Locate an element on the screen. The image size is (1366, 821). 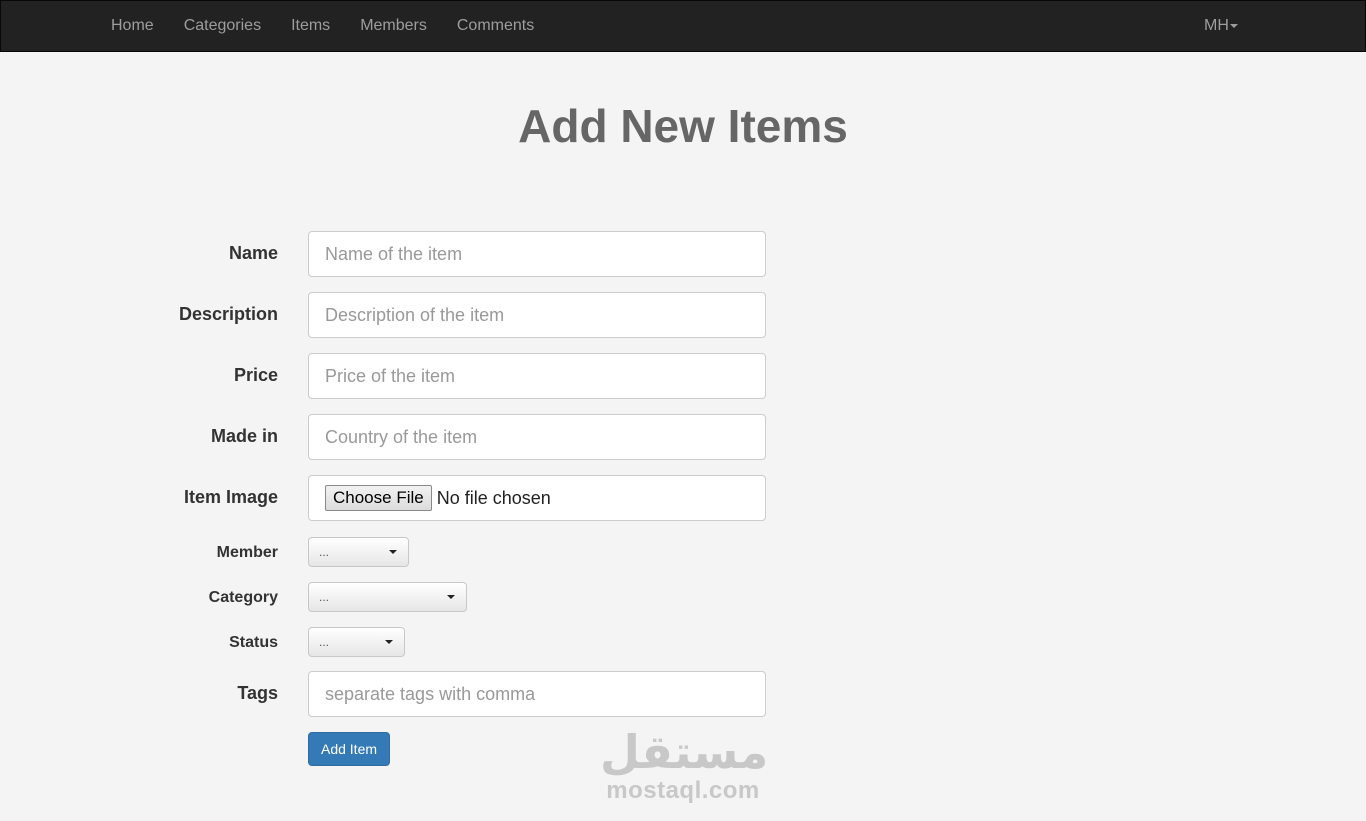
choose-file-button: Choose File is located at coordinates (378, 498).